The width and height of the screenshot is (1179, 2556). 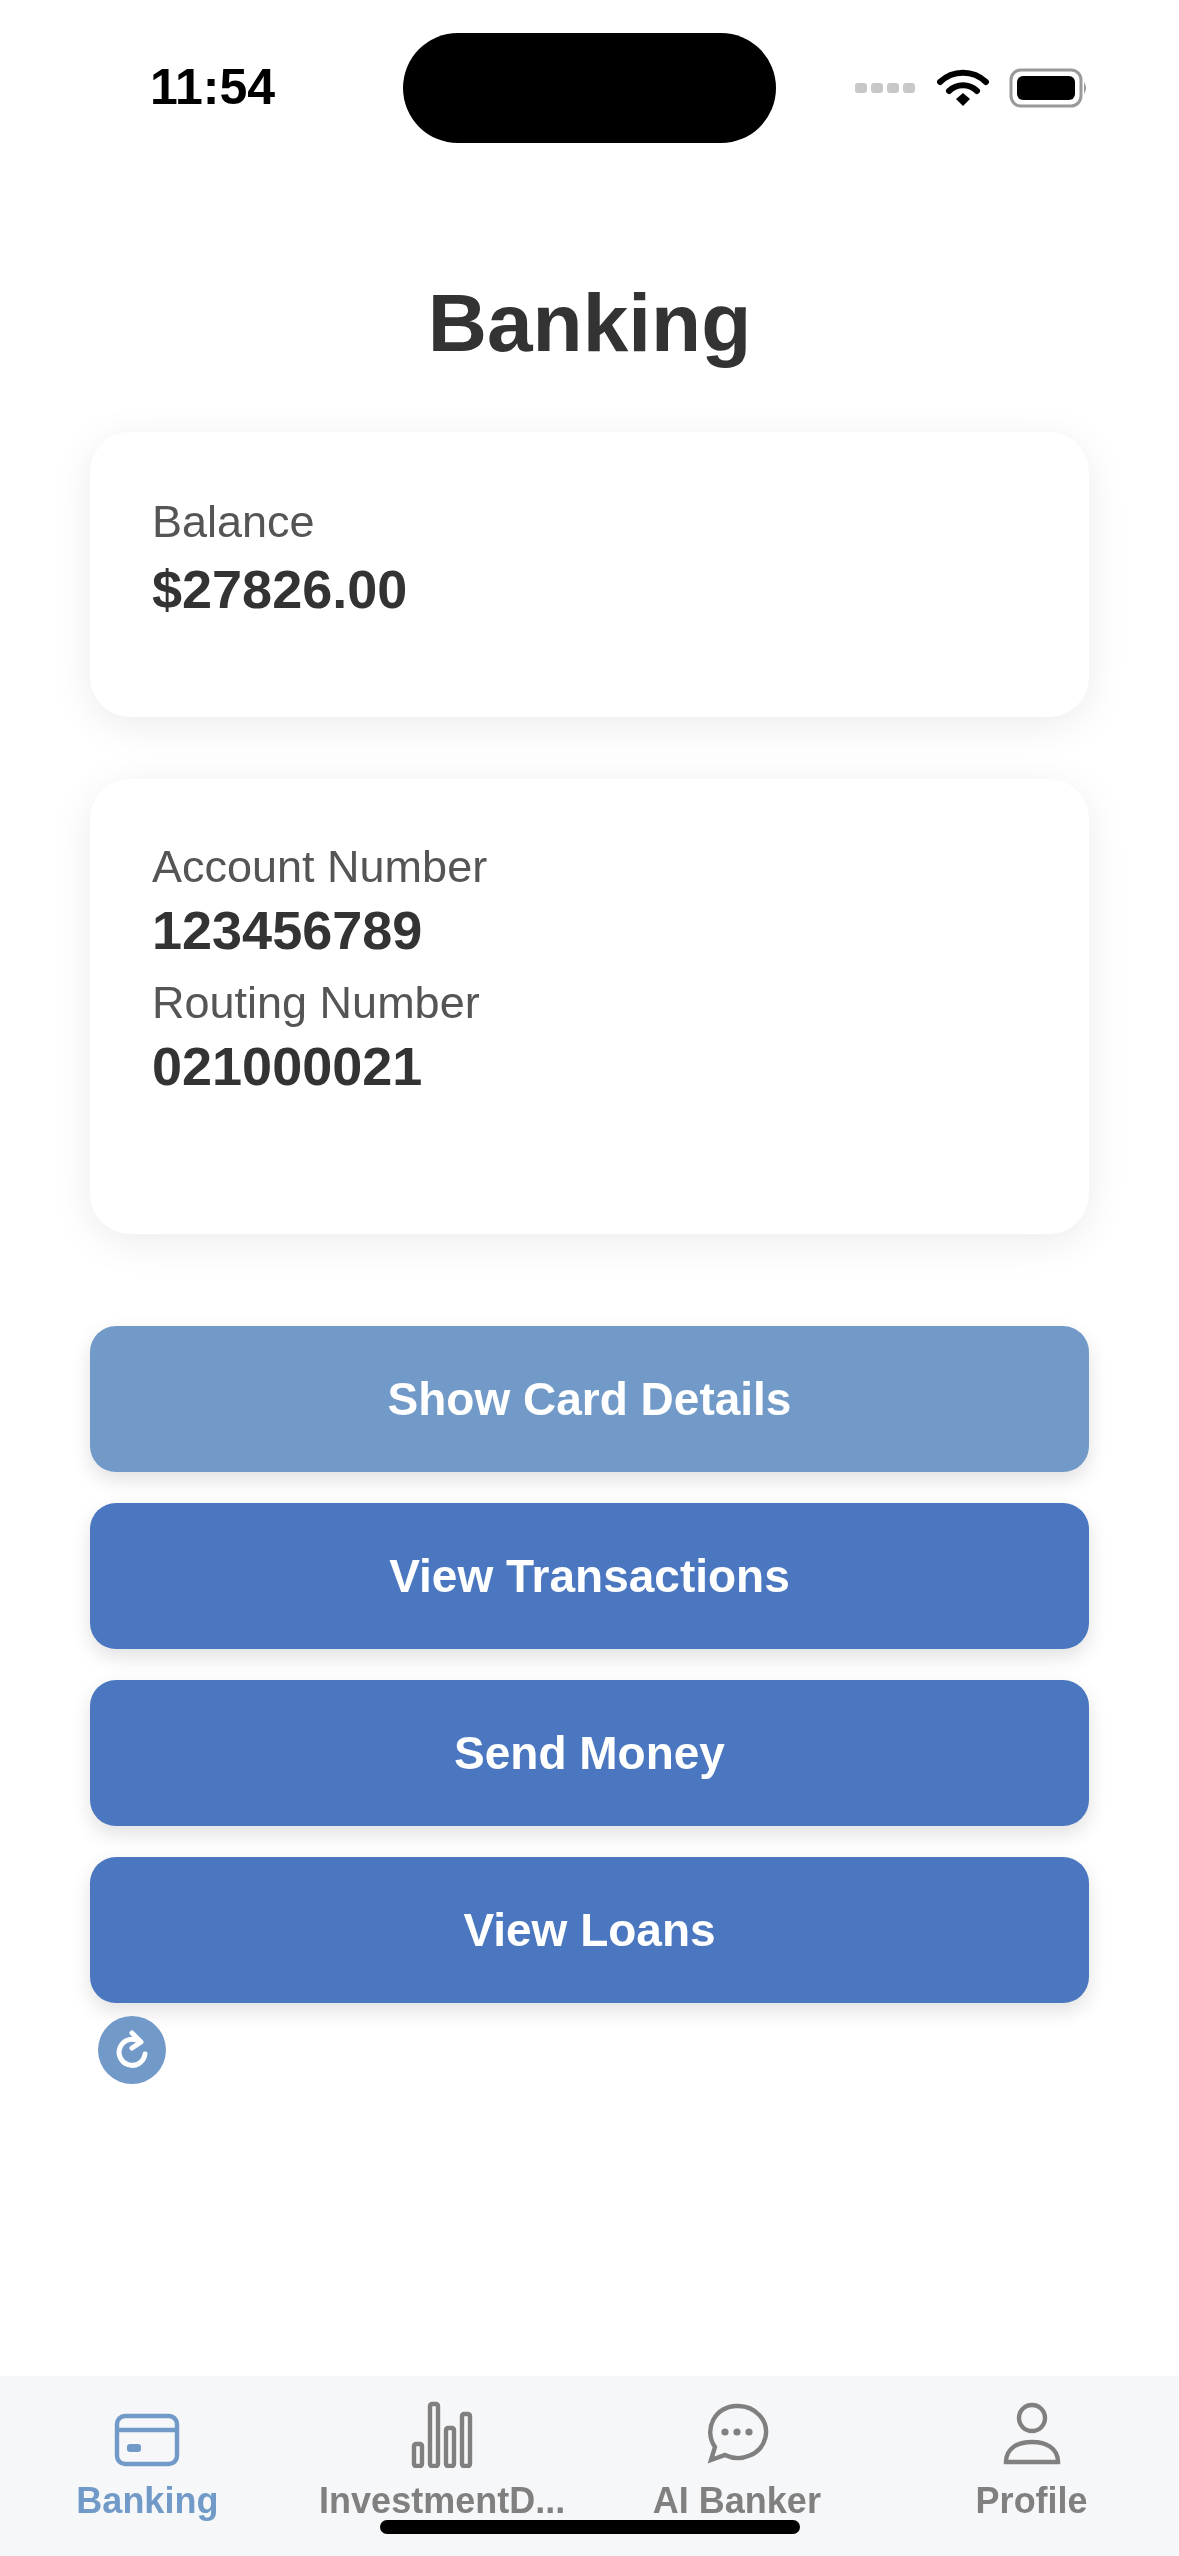 I want to click on balance-label: Balance, so click(x=233, y=522).